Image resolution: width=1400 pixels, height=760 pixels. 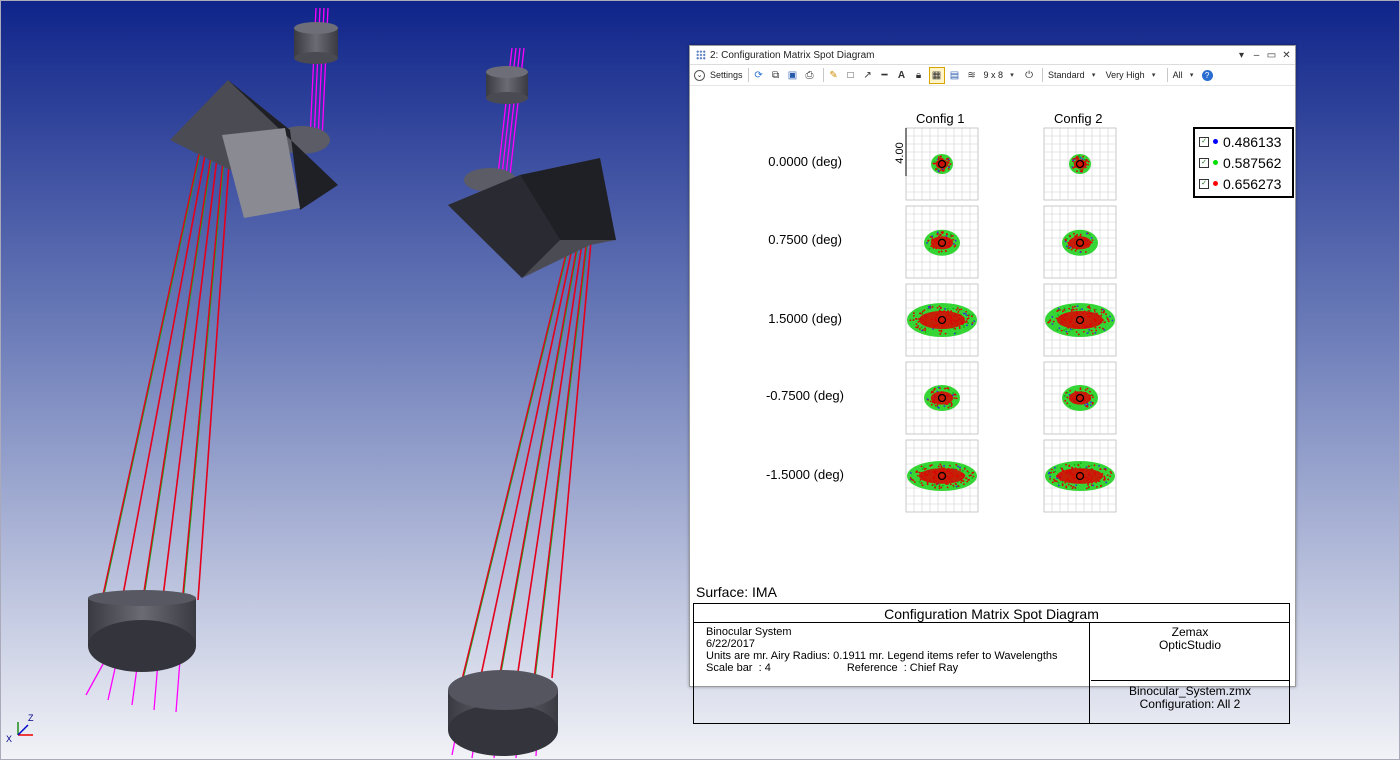 I want to click on legend-value-1: 0.486133, so click(x=1252, y=141).